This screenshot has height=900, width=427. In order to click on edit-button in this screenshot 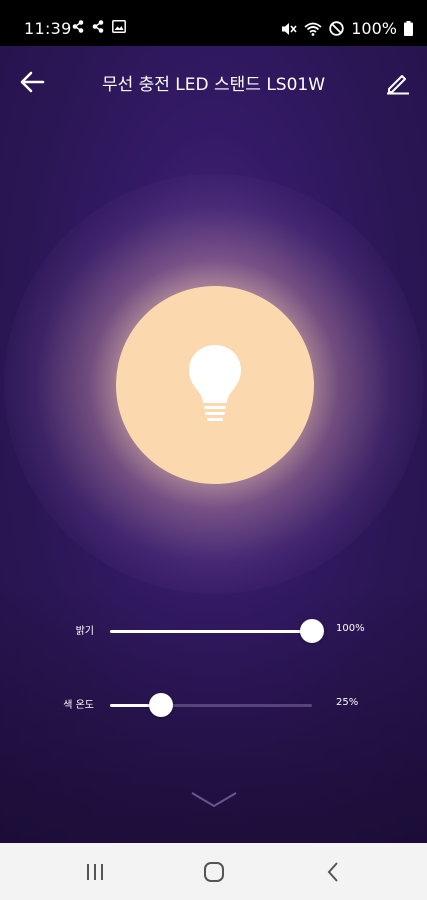, I will do `click(398, 82)`.